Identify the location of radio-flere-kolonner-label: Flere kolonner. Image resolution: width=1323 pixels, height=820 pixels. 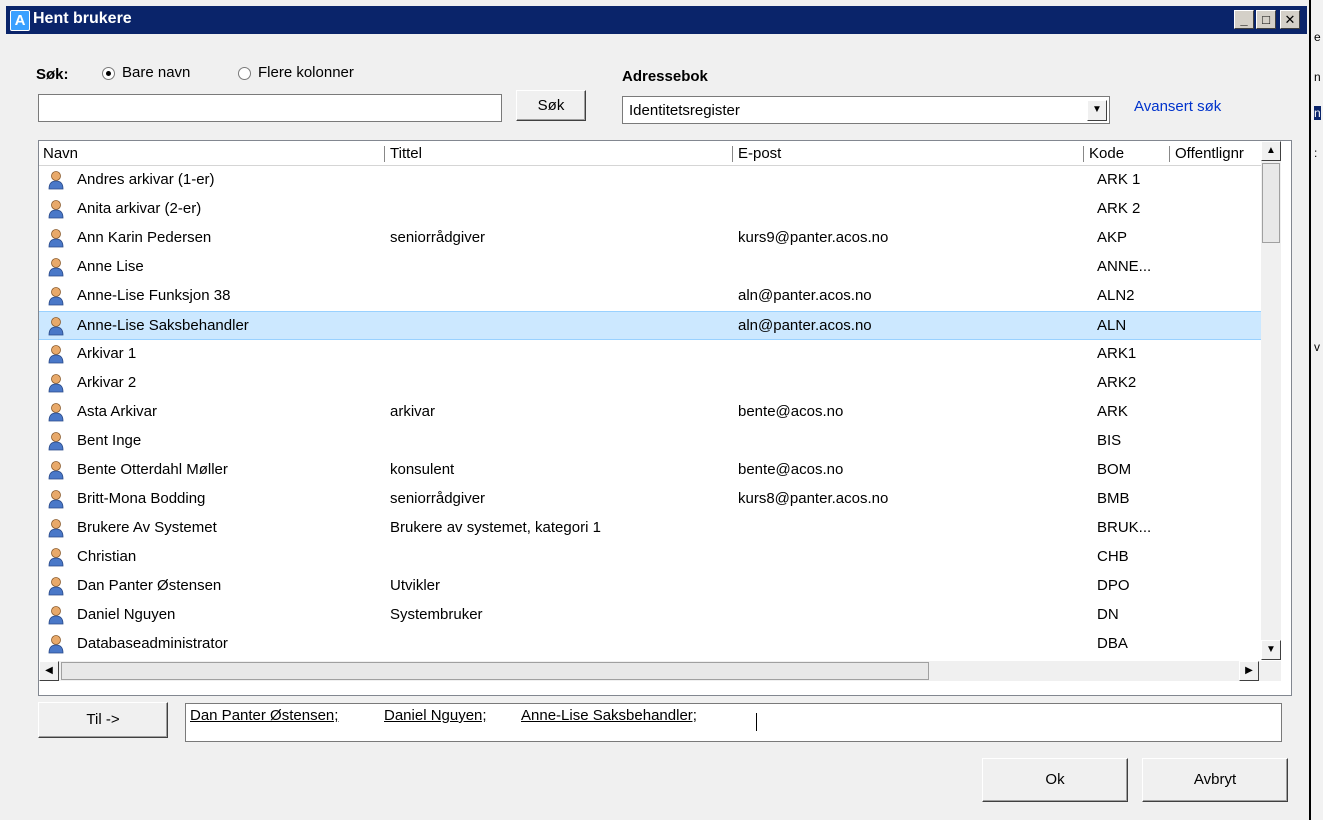
(306, 72).